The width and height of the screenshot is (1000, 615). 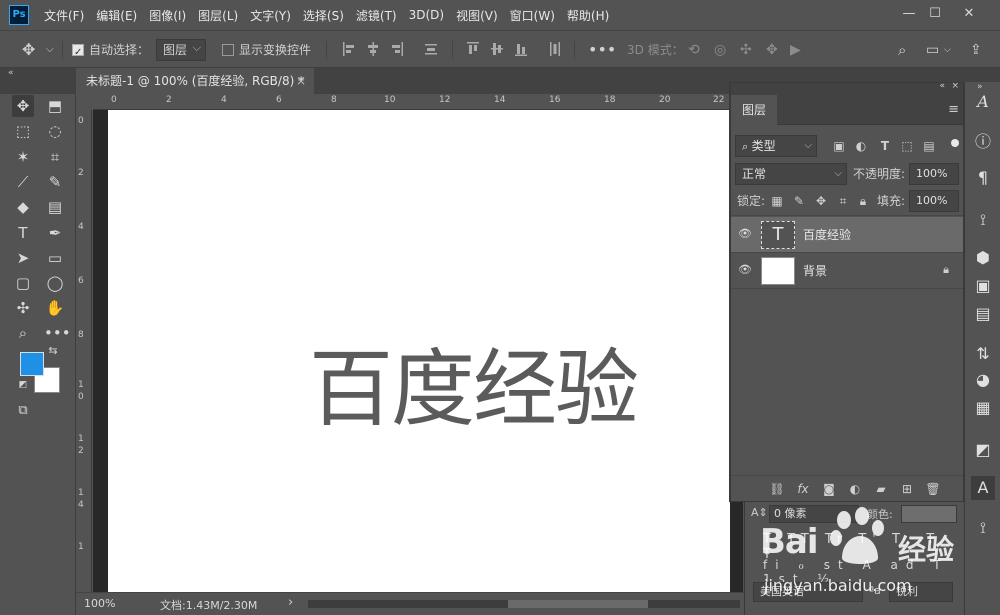 I want to click on lock-artboard-icon: ⌗, so click(x=843, y=201).